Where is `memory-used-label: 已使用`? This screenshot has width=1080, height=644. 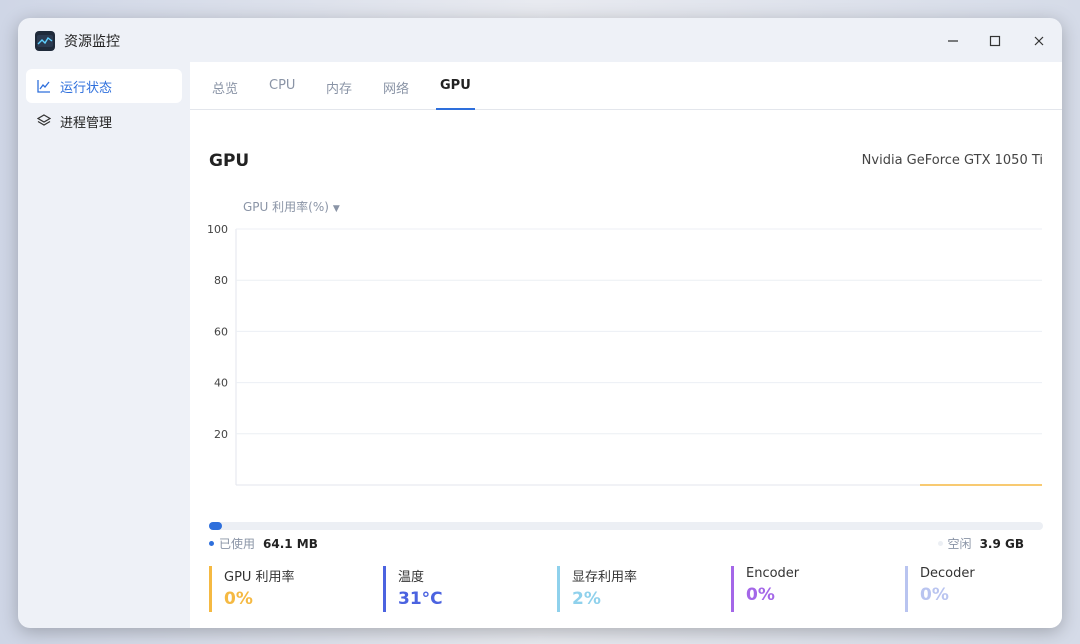 memory-used-label: 已使用 is located at coordinates (237, 544).